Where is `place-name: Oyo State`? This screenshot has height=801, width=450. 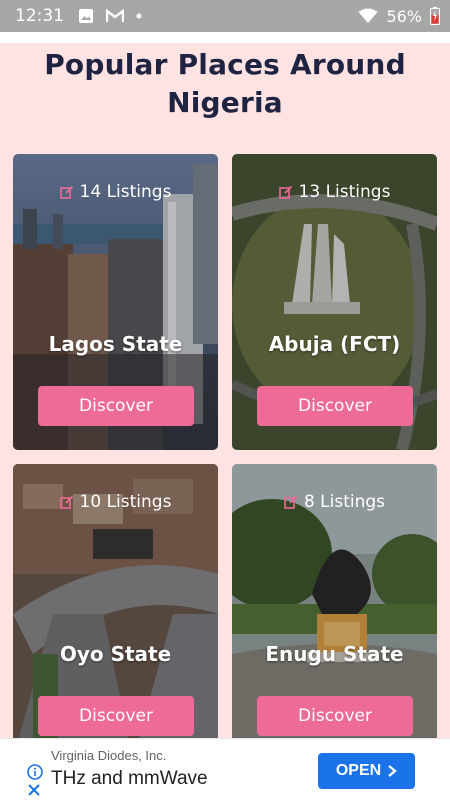
place-name: Oyo State is located at coordinates (115, 654).